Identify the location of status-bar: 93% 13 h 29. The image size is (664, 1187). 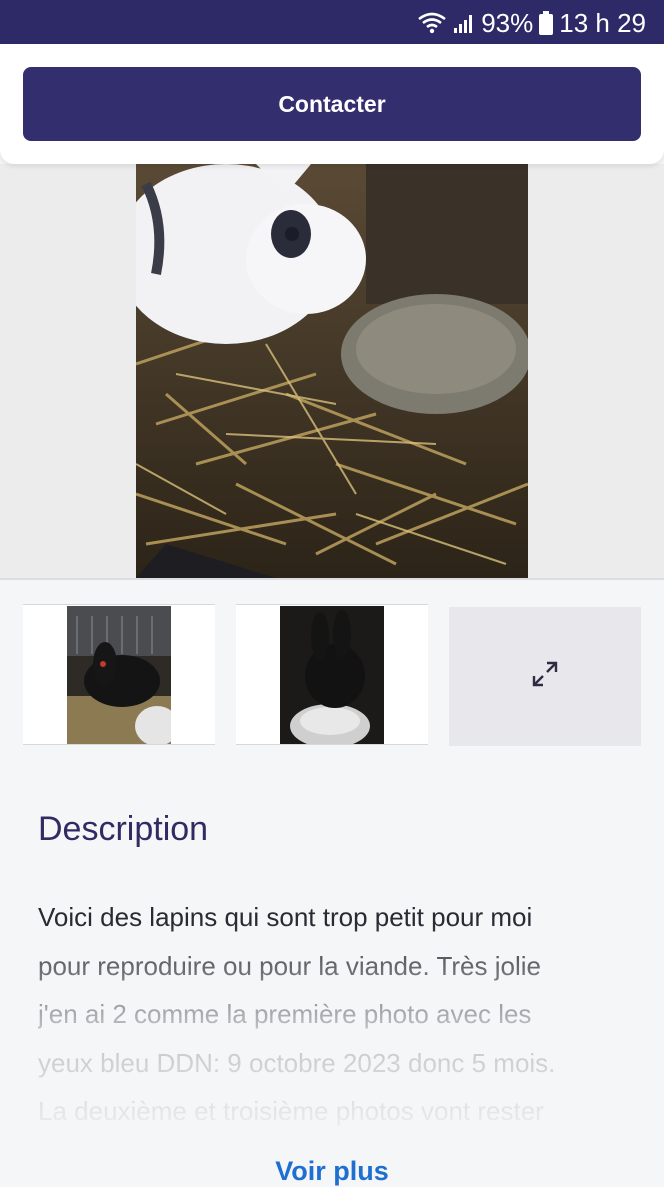
(332, 22).